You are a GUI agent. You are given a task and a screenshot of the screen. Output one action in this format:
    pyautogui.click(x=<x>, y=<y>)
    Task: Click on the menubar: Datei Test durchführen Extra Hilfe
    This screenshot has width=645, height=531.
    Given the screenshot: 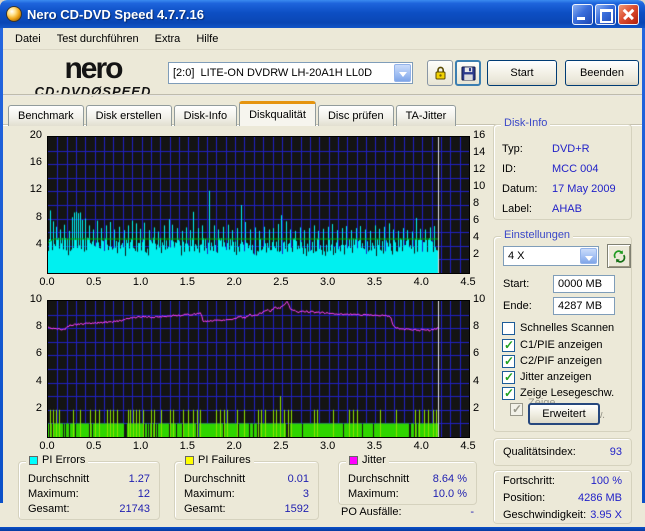 What is the action you would take?
    pyautogui.click(x=322, y=39)
    